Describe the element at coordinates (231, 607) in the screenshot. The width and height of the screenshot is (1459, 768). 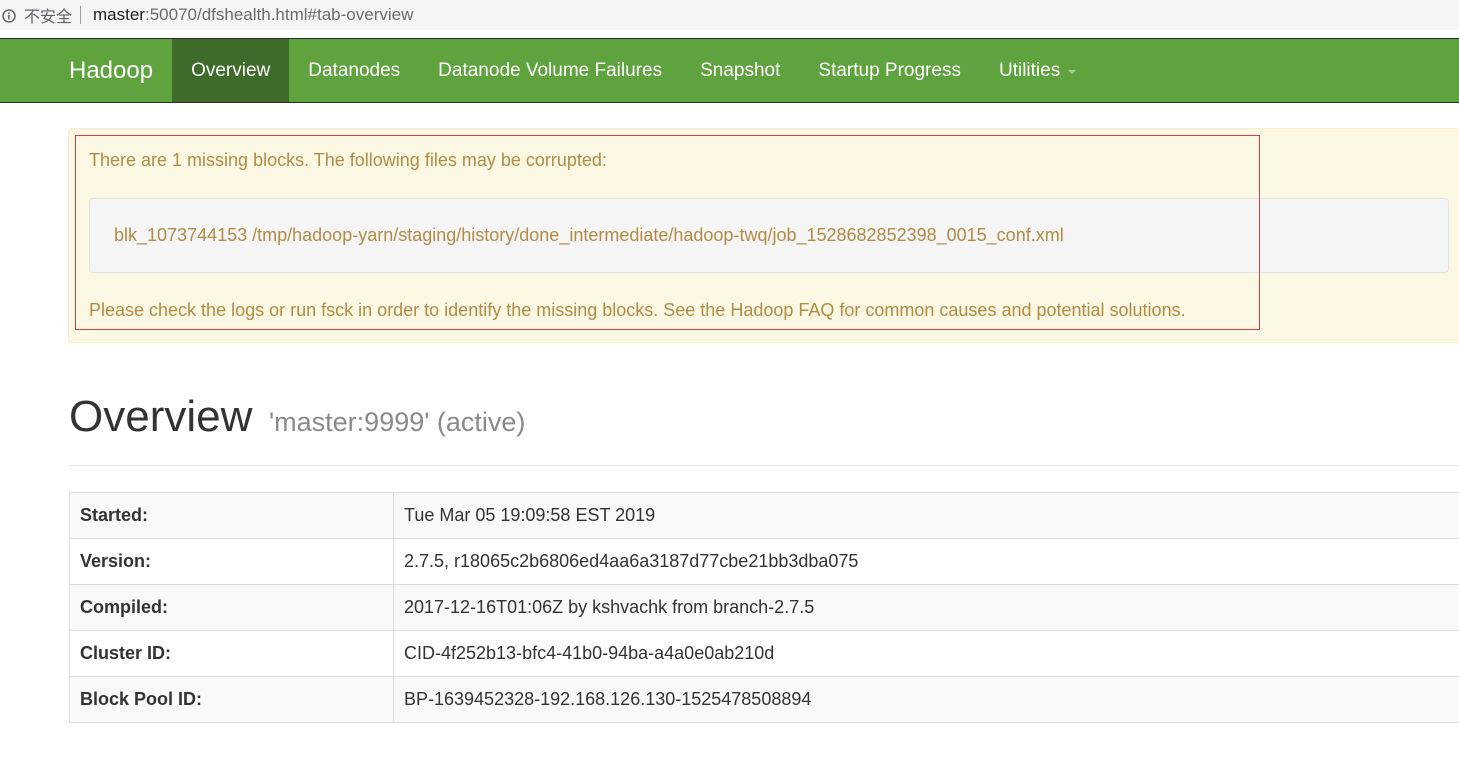
I see `row-key: Compiled:` at that location.